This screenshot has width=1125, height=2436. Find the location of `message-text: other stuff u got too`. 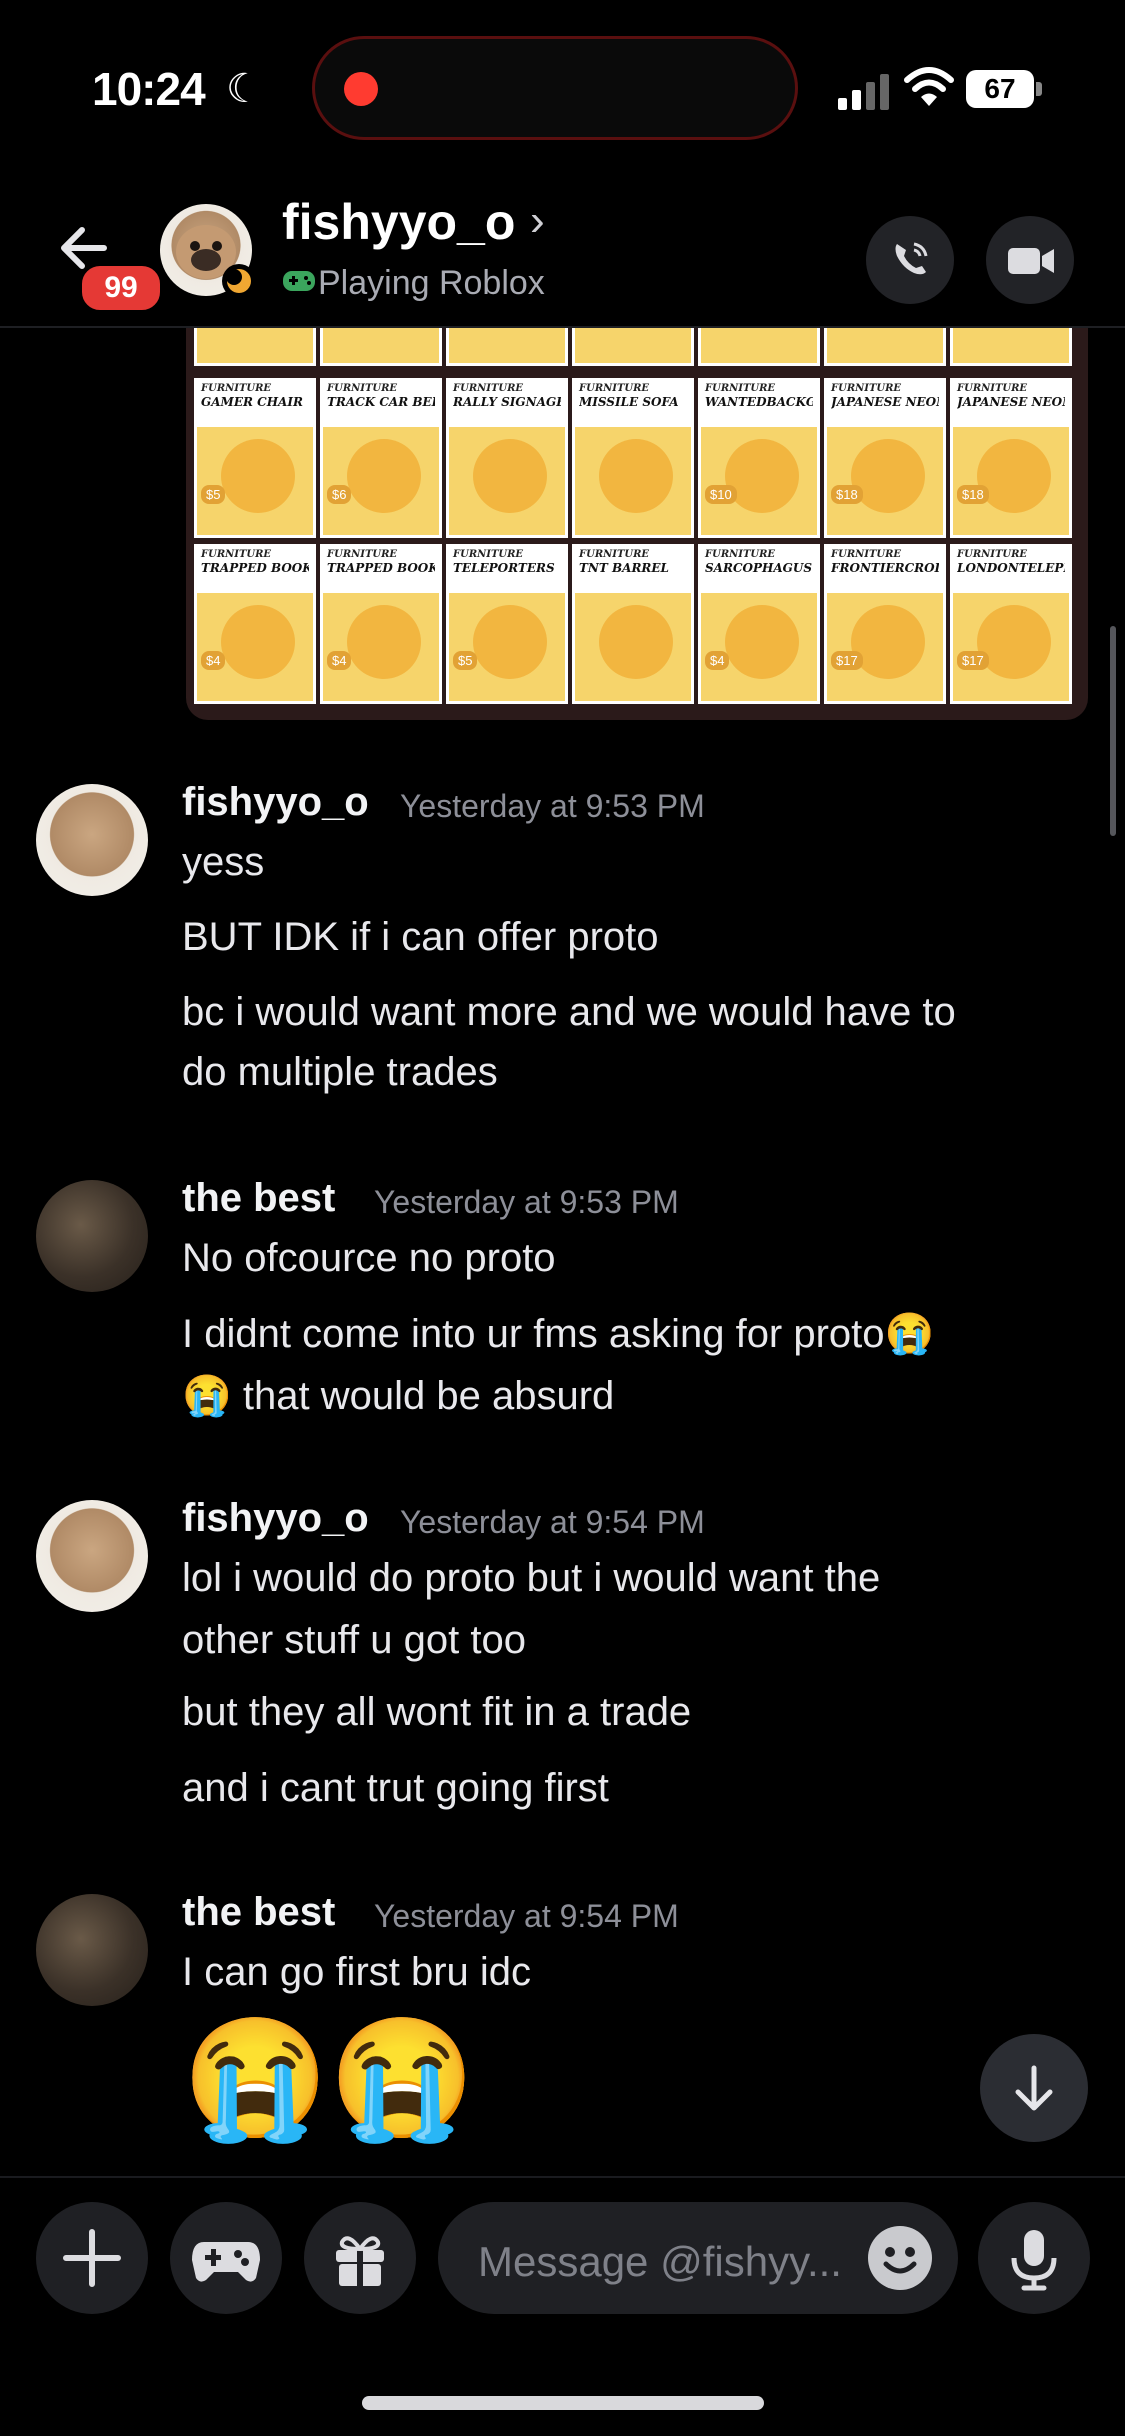

message-text: other stuff u got too is located at coordinates (354, 1640).